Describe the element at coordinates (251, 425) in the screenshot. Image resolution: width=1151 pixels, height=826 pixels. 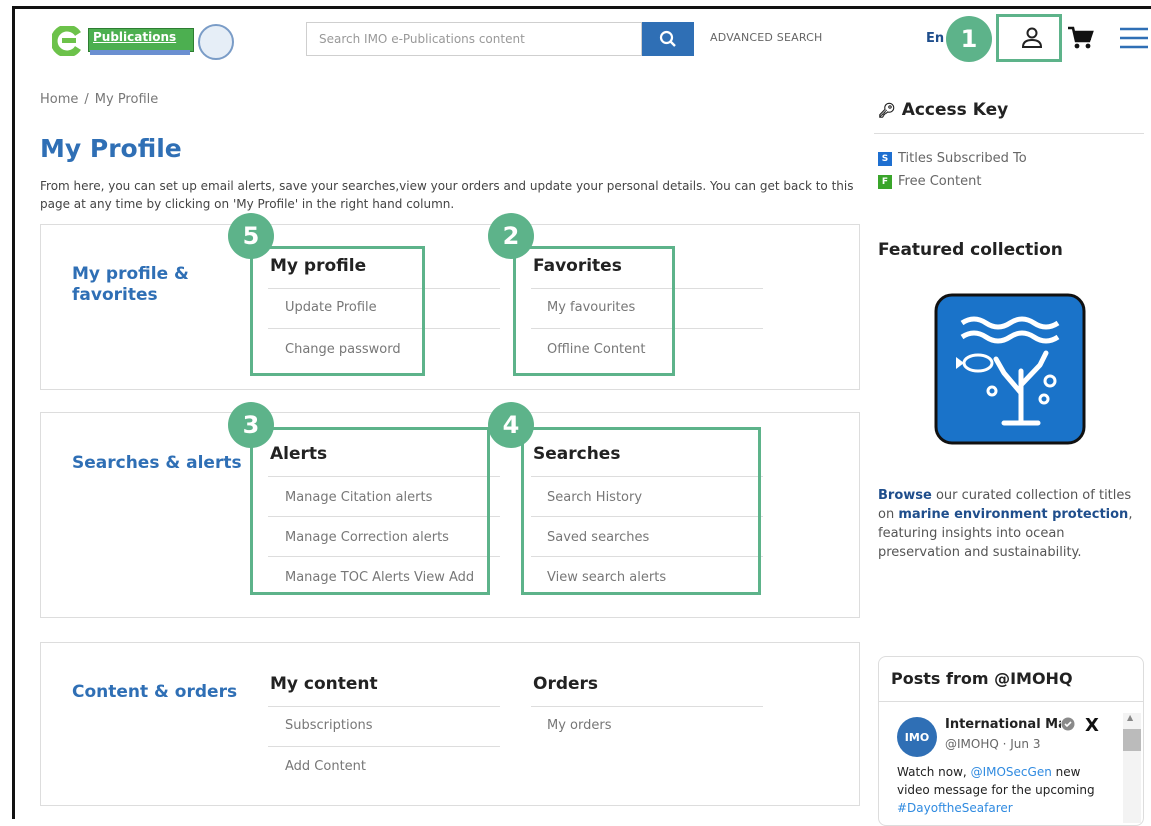
I see `callout-3: 3` at that location.